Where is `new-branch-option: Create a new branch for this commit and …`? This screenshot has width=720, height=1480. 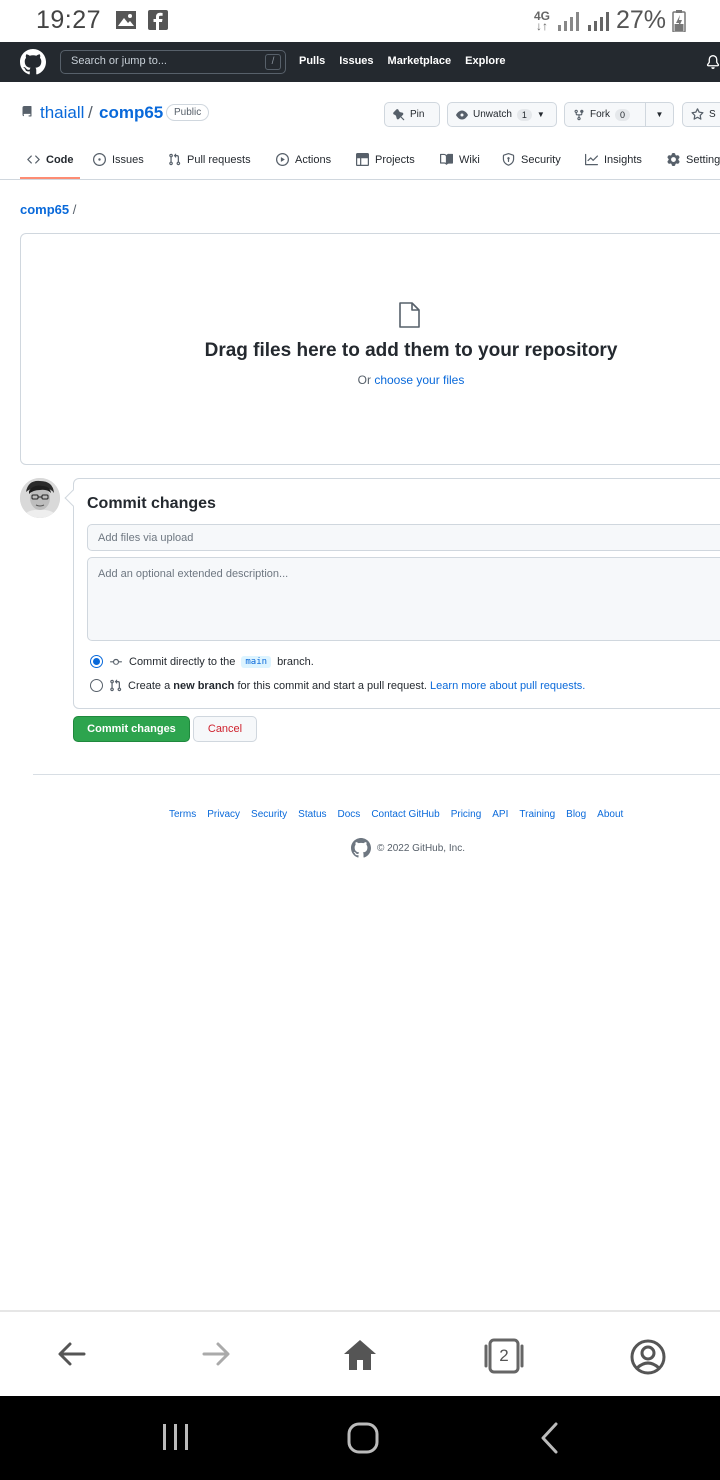 new-branch-option: Create a new branch for this commit and … is located at coordinates (337, 685).